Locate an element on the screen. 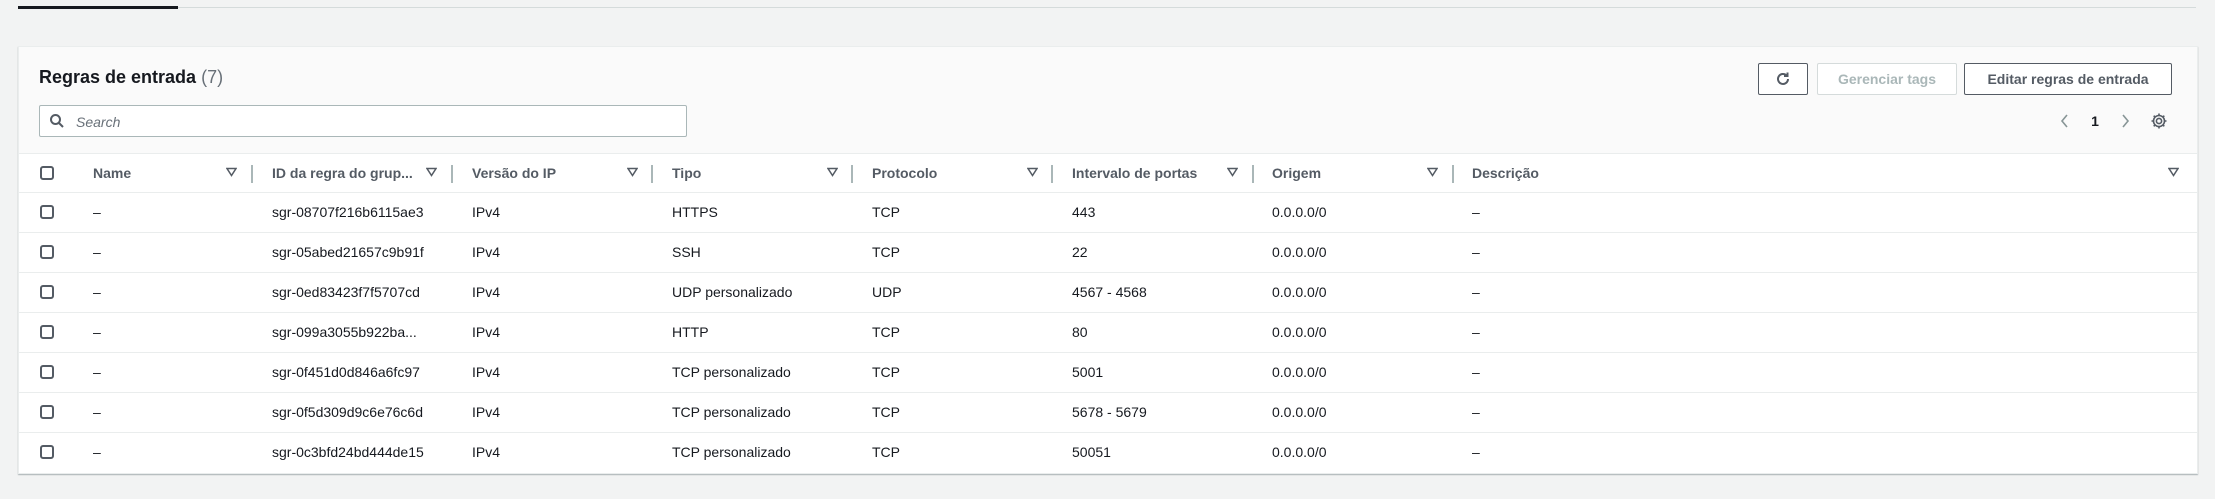 This screenshot has height=499, width=2215. column-label: Descrição is located at coordinates (1505, 173).